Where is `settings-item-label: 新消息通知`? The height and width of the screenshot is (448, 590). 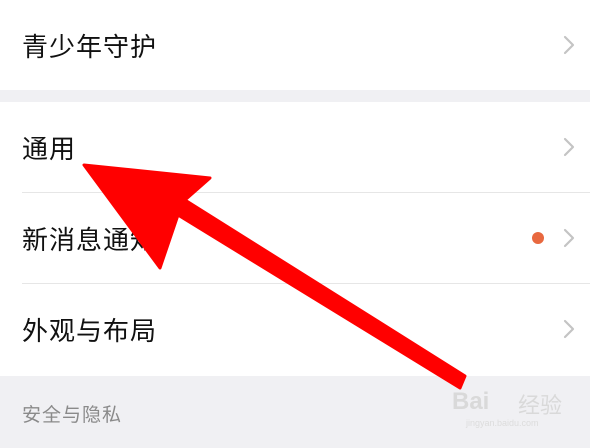
settings-item-label: 新消息通知 is located at coordinates (90, 240).